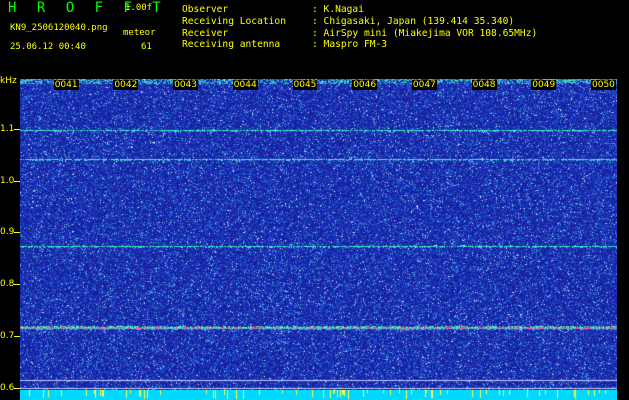  What do you see at coordinates (7, 388) in the screenshot?
I see `frequency-tick-label: 0.6` at bounding box center [7, 388].